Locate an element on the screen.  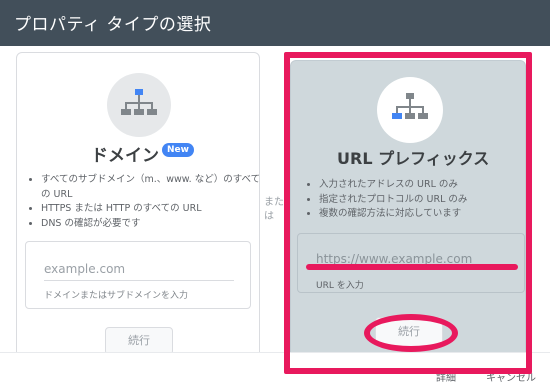
dialog-header: プロパティ タイプの選択 is located at coordinates (275, 23).